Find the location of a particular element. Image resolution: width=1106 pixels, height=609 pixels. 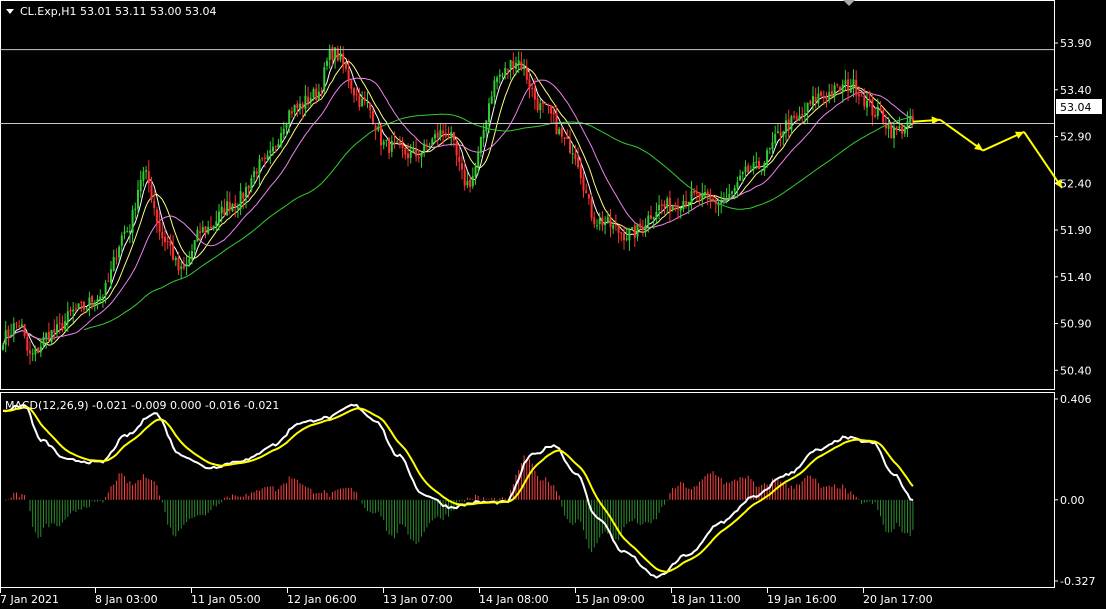

chart-shift-marker-icon is located at coordinates (849, 3).